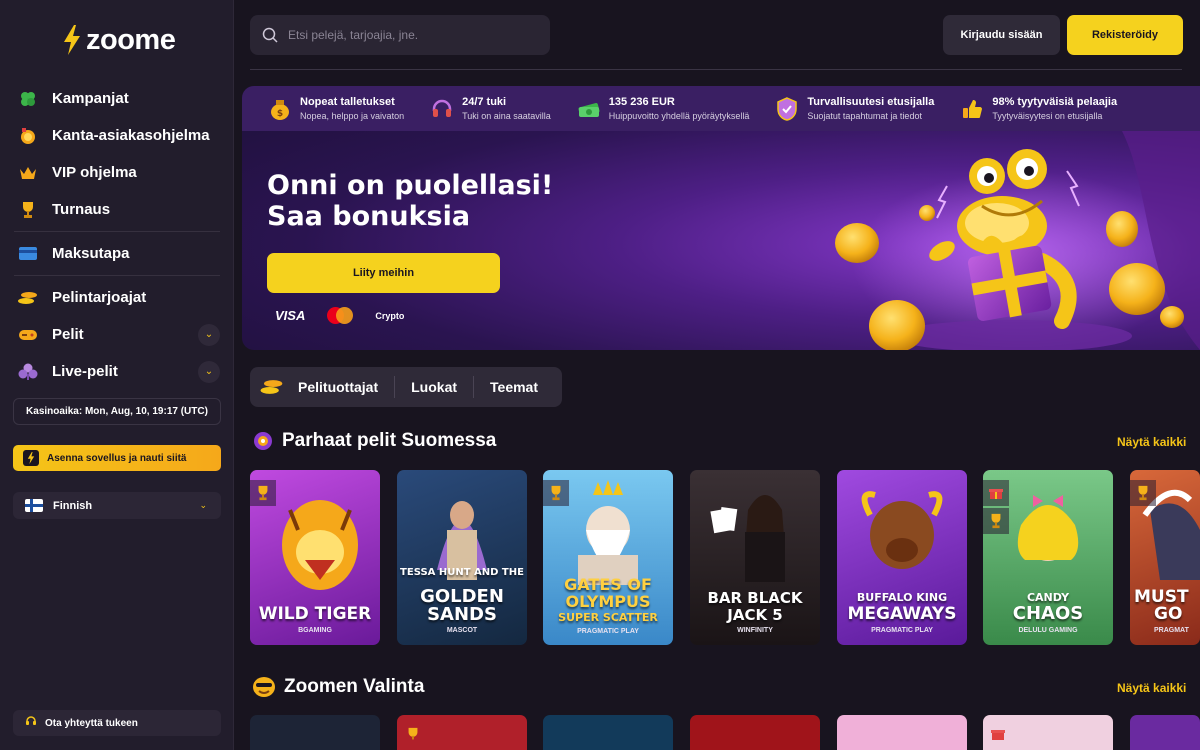 The width and height of the screenshot is (1200, 750). I want to click on finland-flag-icon, so click(34, 505).